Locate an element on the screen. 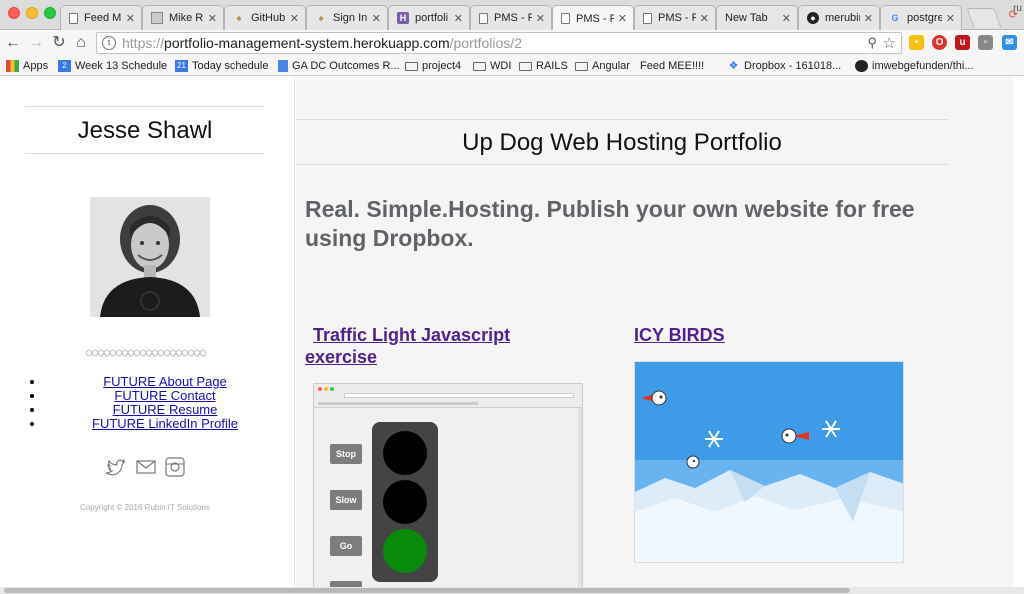 The height and width of the screenshot is (594, 1024). browser-tab: ♠ Sign In ✕ is located at coordinates (347, 17).